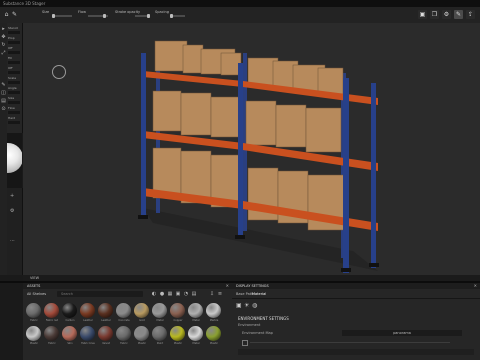 The height and width of the screenshot is (360, 480). What do you see at coordinates (6, 14) in the screenshot?
I see `home-icon: ⌂` at bounding box center [6, 14].